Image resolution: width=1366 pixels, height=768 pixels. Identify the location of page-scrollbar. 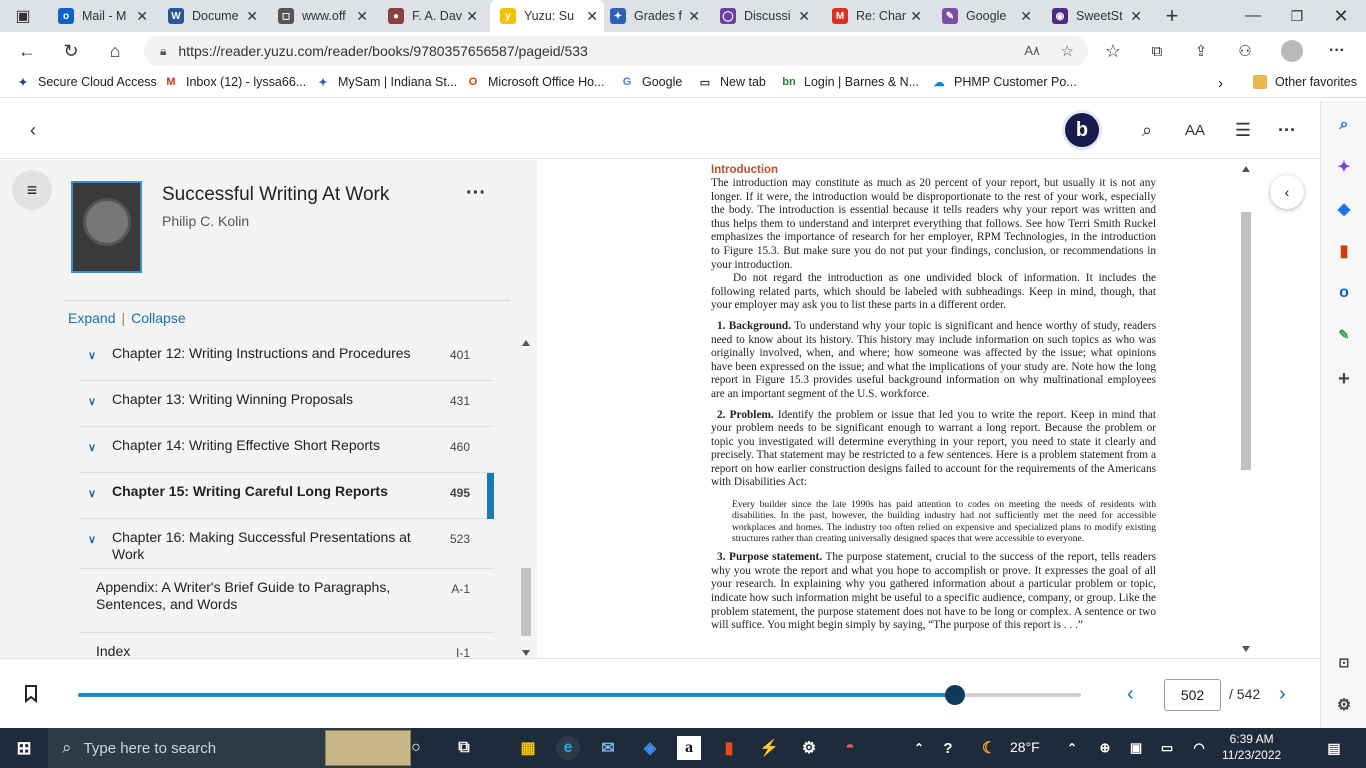
(1246, 409).